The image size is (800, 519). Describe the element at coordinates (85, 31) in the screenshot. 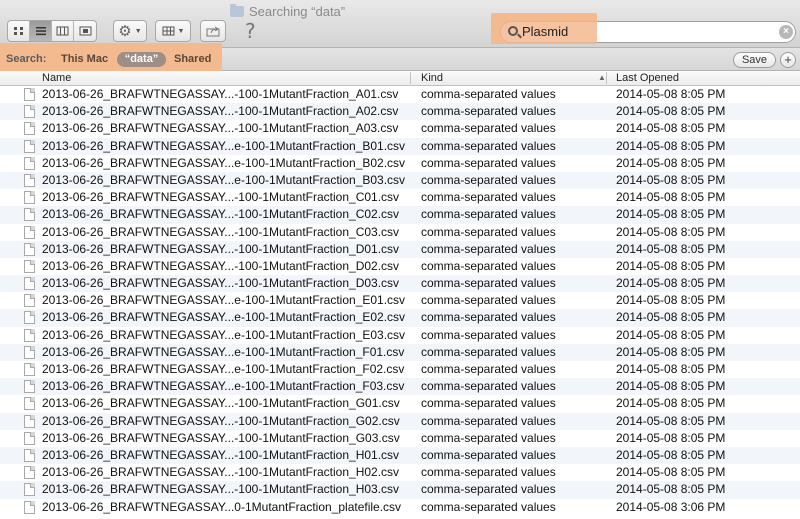

I see `coverflow-view-button` at that location.